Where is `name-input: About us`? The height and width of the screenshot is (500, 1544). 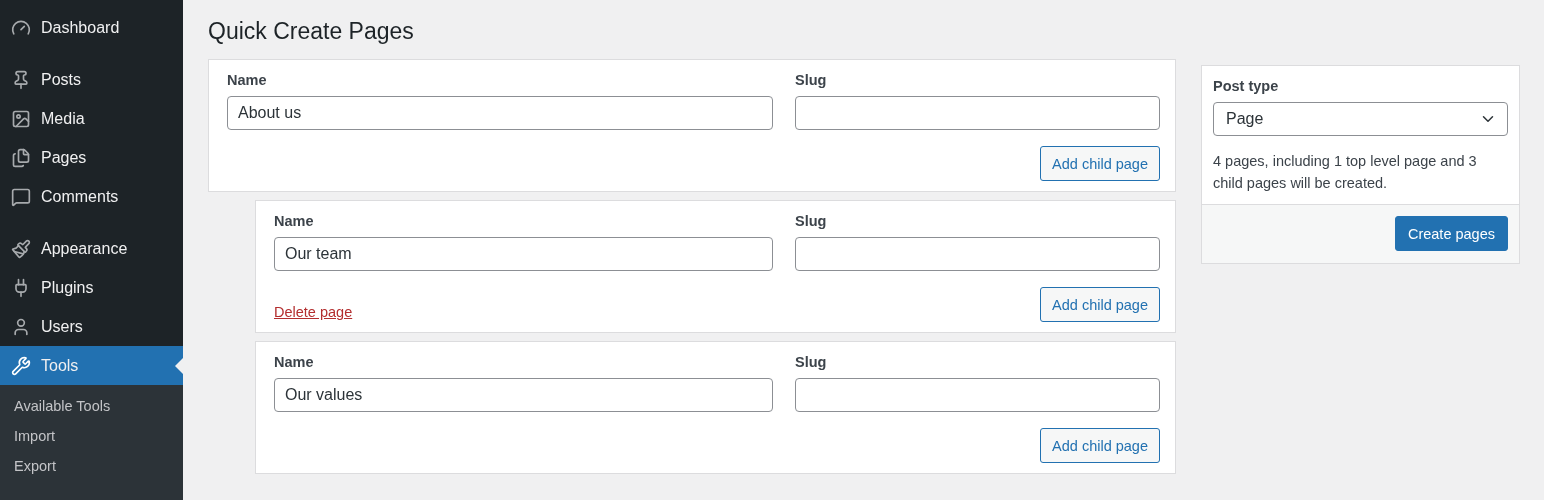 name-input: About us is located at coordinates (500, 113).